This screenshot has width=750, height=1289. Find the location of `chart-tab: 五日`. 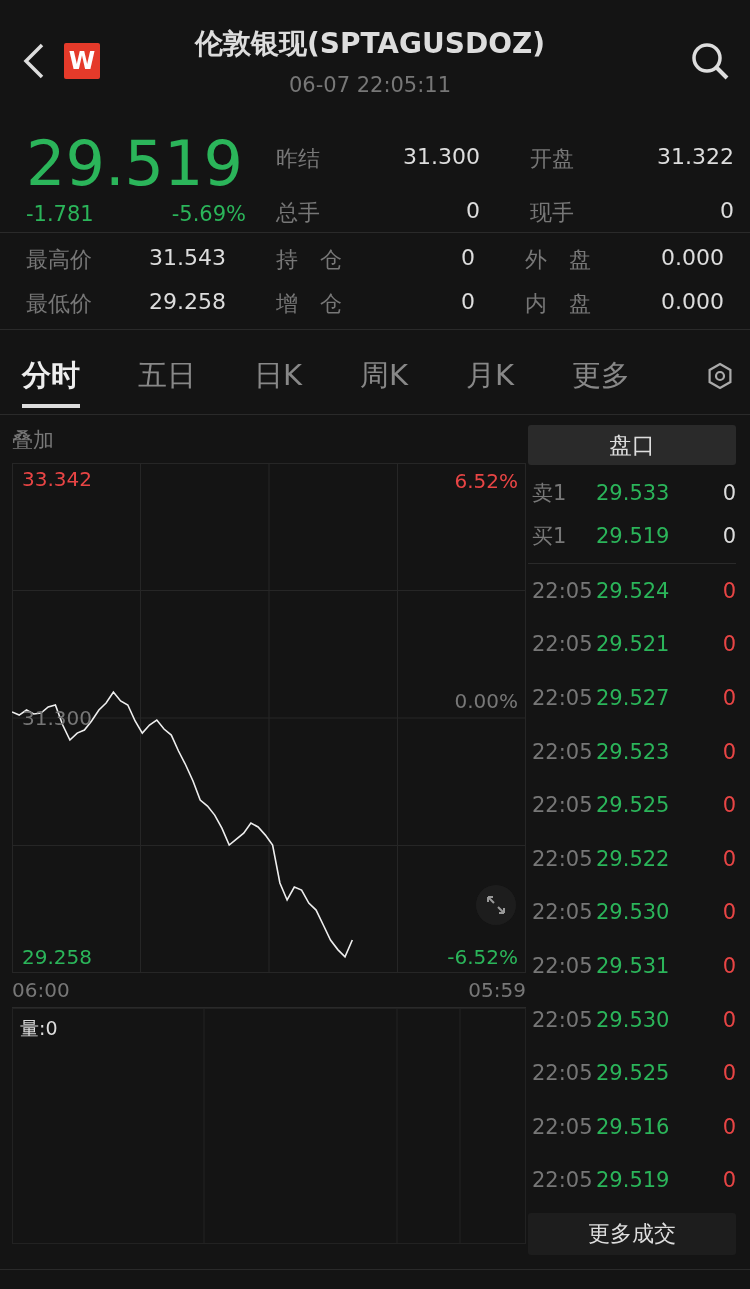

chart-tab: 五日 is located at coordinates (167, 376).